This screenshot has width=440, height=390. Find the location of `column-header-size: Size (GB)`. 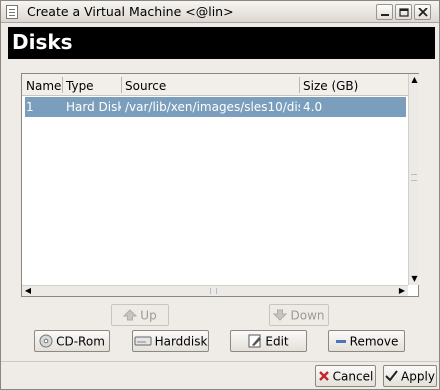

column-header-size: Size (GB) is located at coordinates (330, 86).